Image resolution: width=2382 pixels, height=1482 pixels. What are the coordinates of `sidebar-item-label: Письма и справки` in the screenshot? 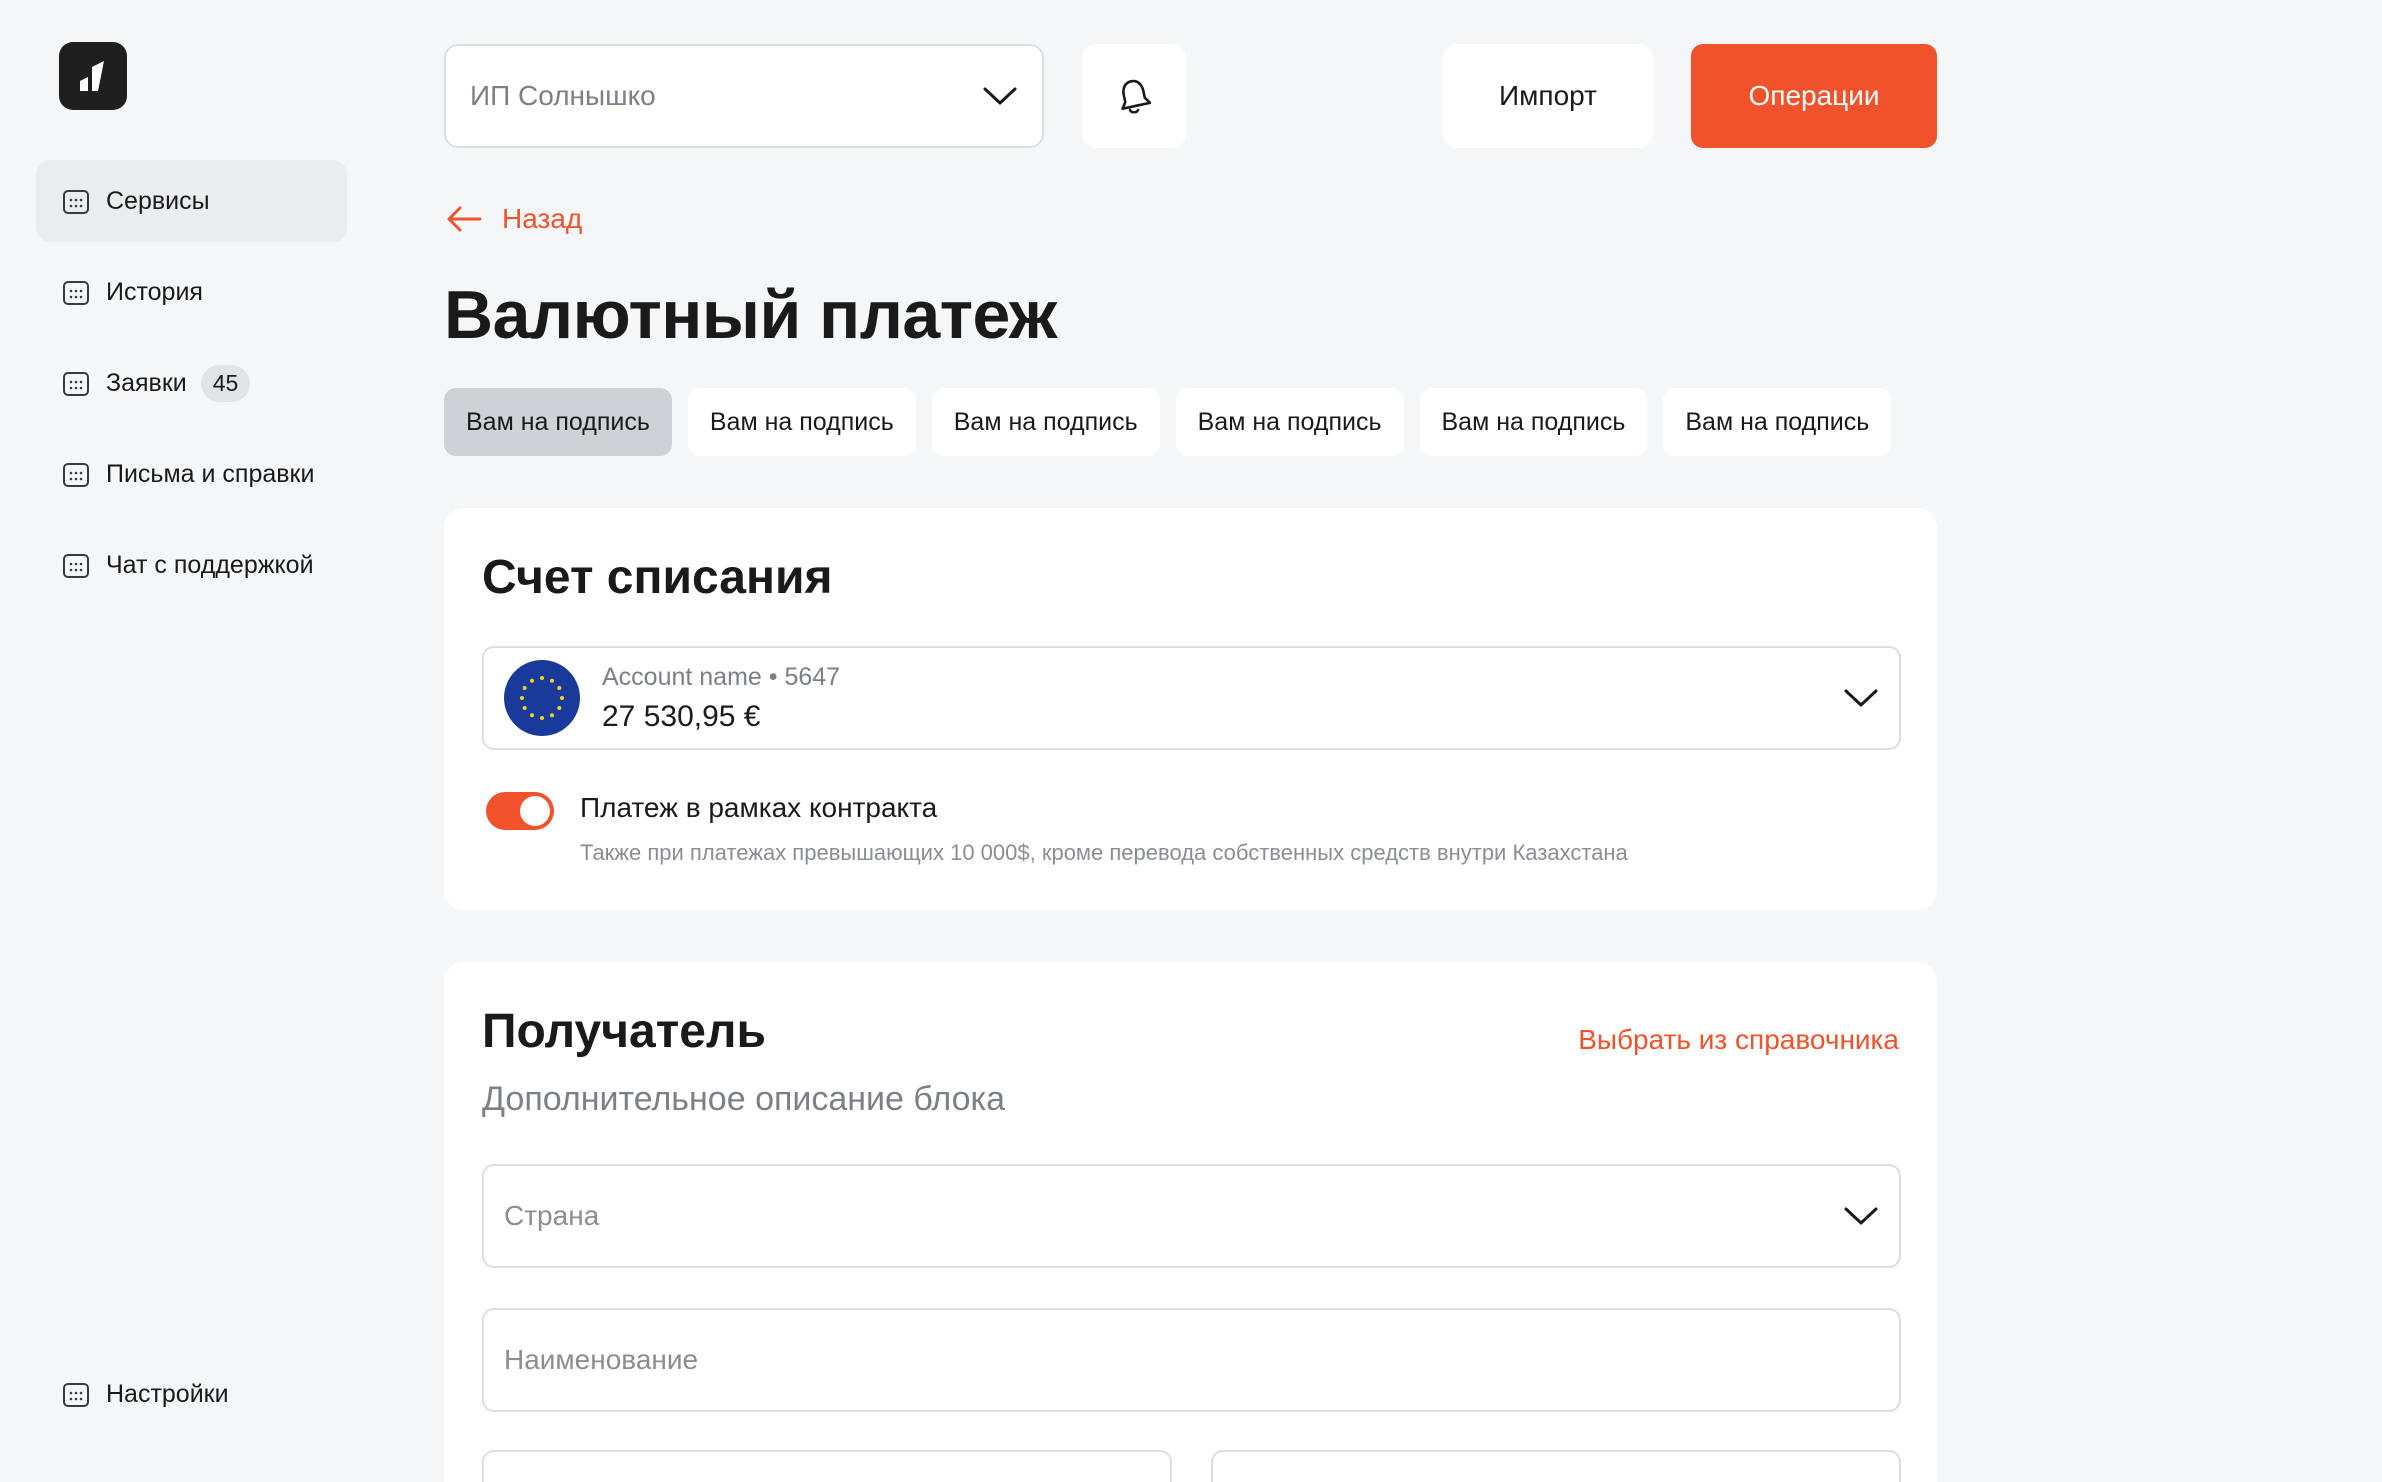 It's located at (210, 473).